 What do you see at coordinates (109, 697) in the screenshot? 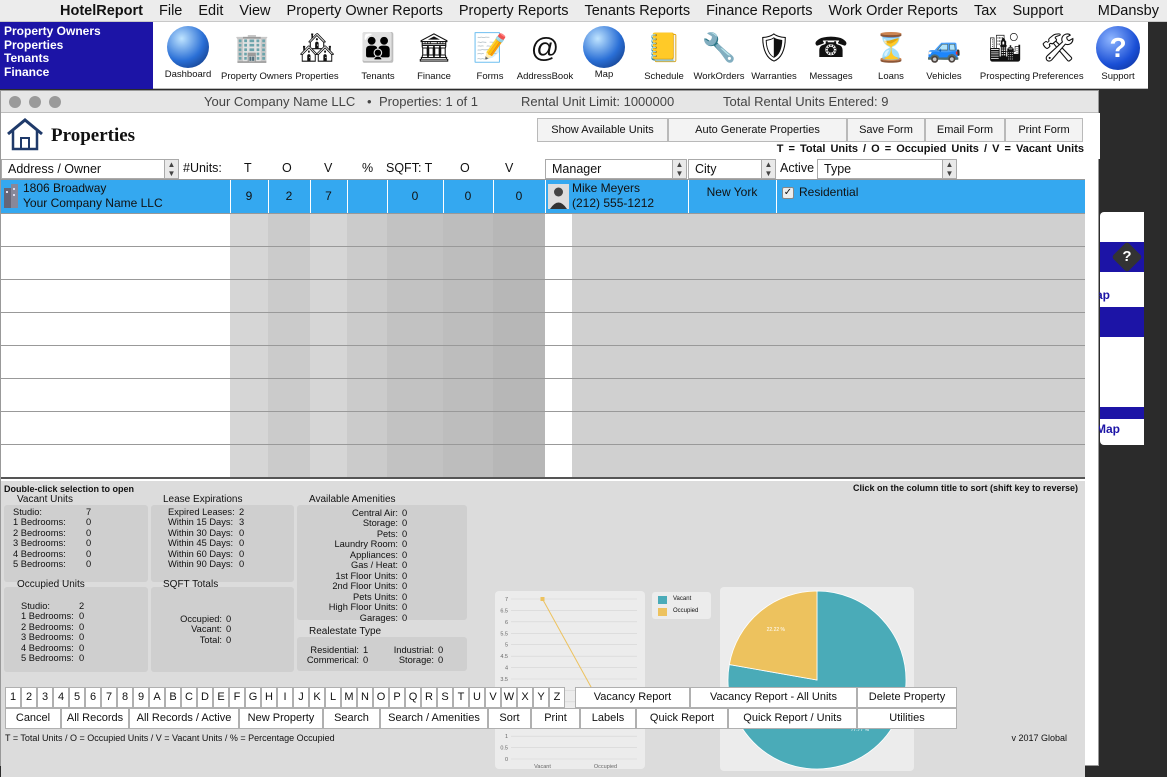
I see `alpha-filter-7: 7` at bounding box center [109, 697].